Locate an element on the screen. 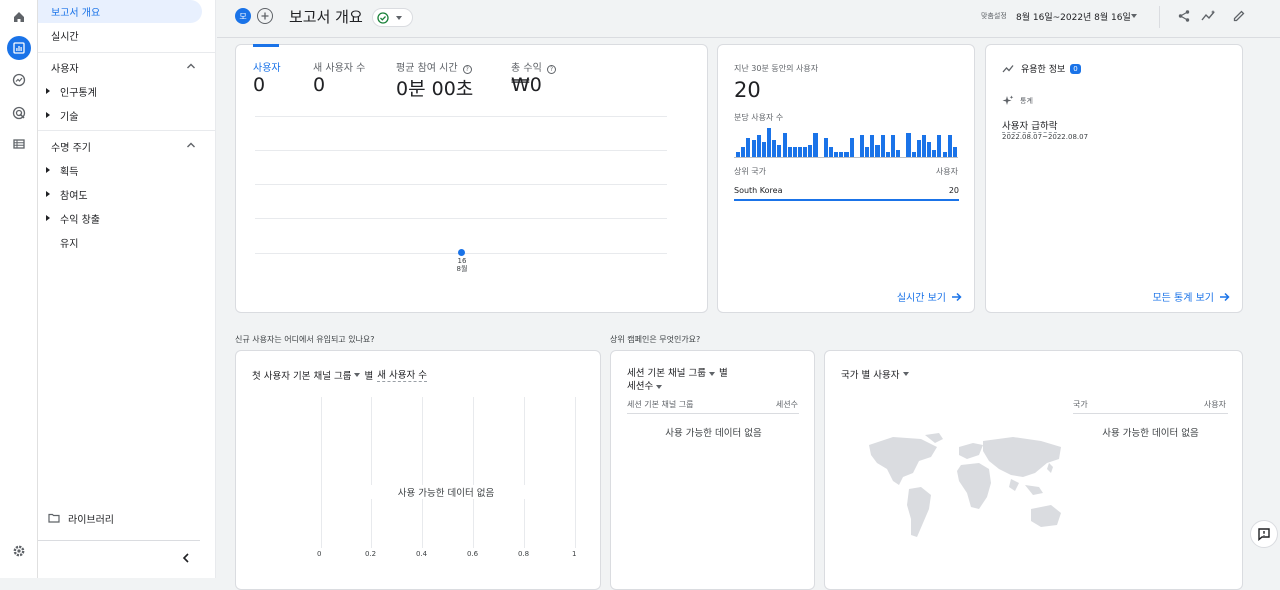 Image resolution: width=1280 pixels, height=590 pixels. tab-new-users: 새 사용자 수 0 is located at coordinates (339, 77).